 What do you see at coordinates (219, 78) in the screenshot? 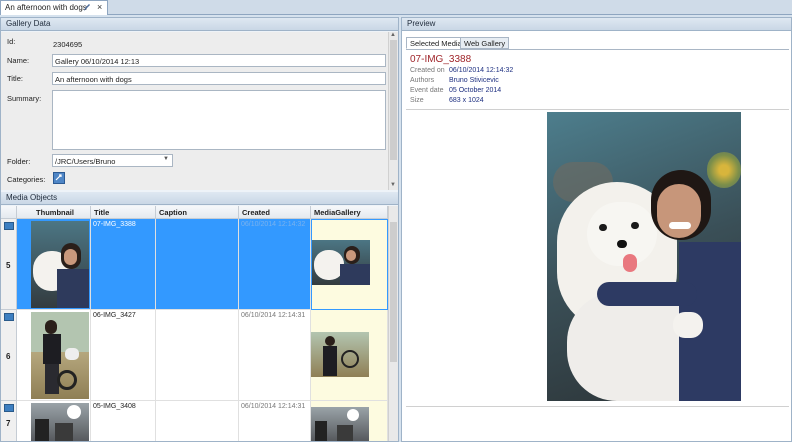
I see `title-field: An afternoon with dogs` at bounding box center [219, 78].